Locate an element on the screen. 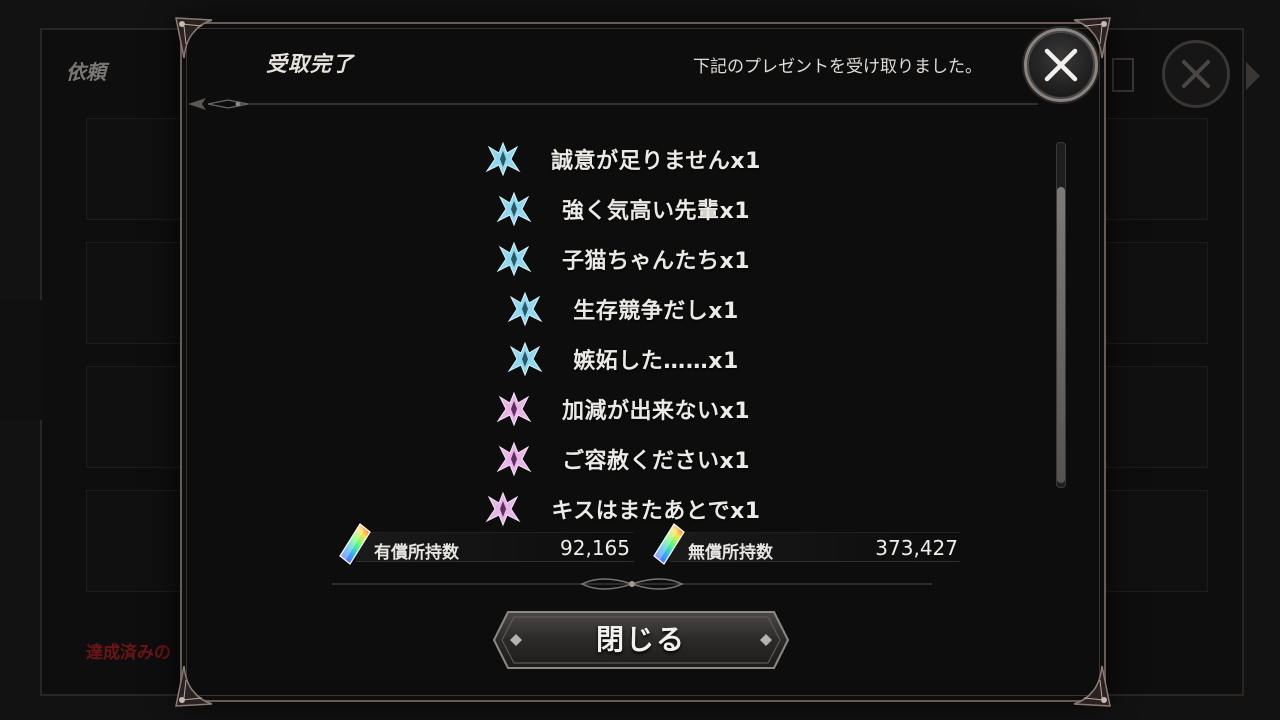 The height and width of the screenshot is (720, 1280). reward-item: ご容赦くださいx1 is located at coordinates (622, 459).